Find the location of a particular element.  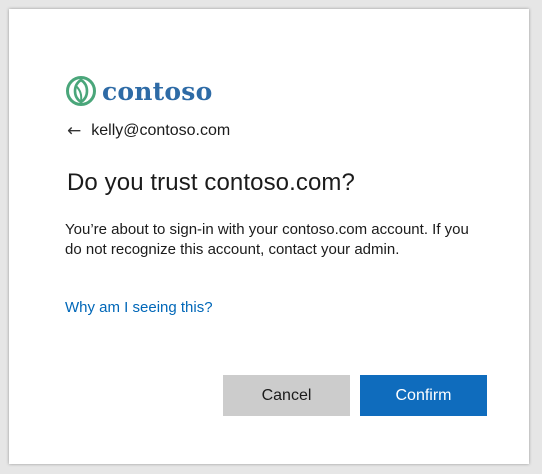

confirm-button: Confirm is located at coordinates (423, 395).